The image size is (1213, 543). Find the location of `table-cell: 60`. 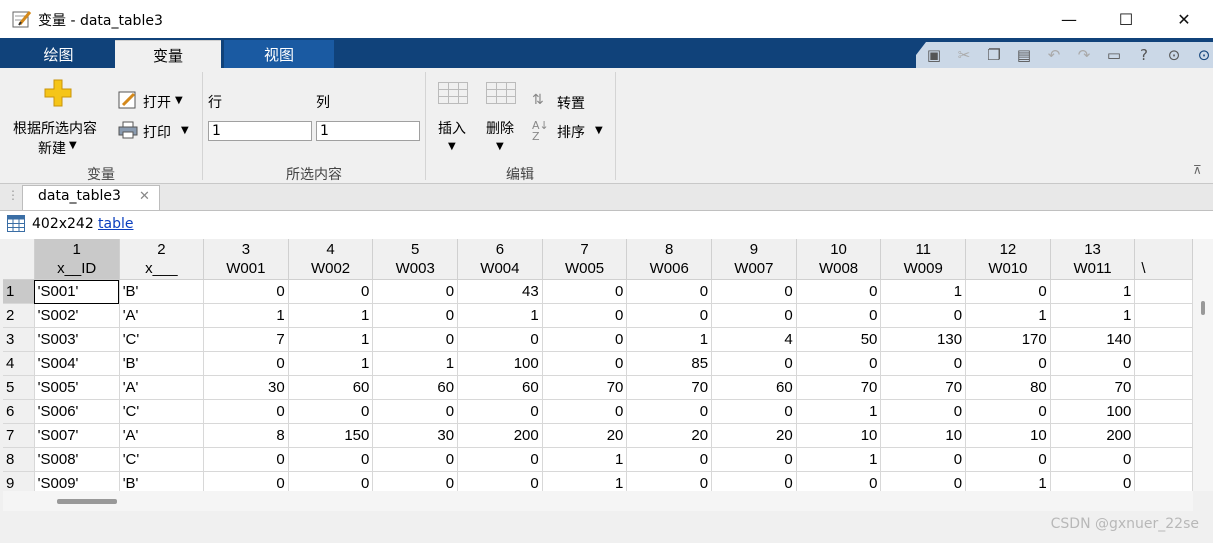

table-cell: 60 is located at coordinates (500, 387).